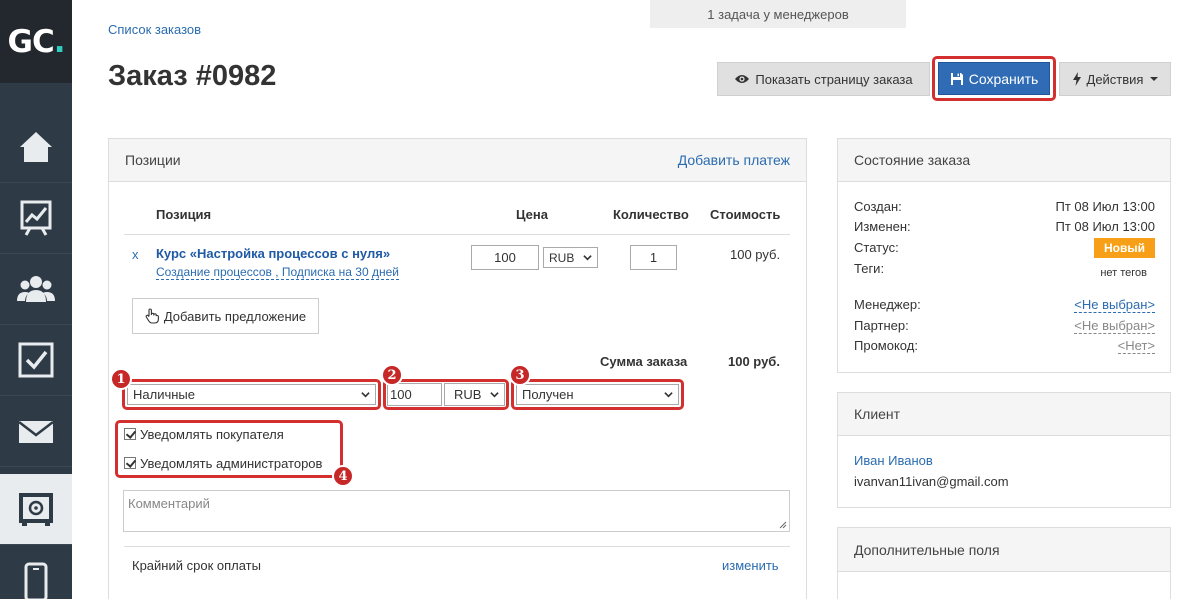 The width and height of the screenshot is (1200, 599). What do you see at coordinates (956, 78) in the screenshot?
I see `floppy-icon` at bounding box center [956, 78].